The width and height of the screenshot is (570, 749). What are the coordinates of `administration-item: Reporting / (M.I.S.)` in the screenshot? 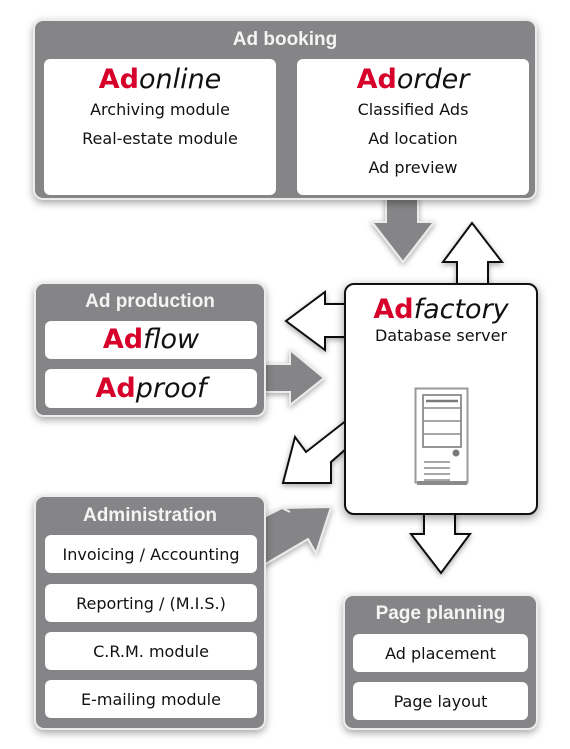 It's located at (151, 603).